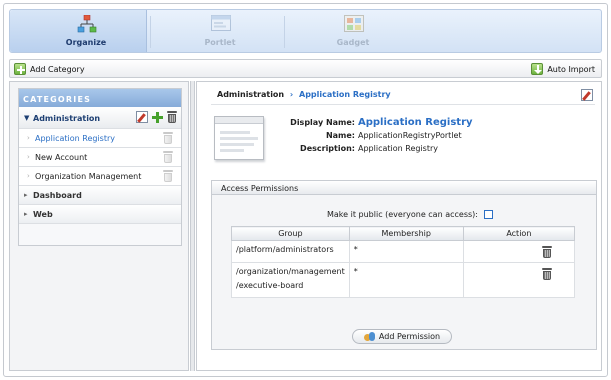 This screenshot has width=611, height=380. What do you see at coordinates (86, 42) in the screenshot?
I see `tab-organize-label: Organize` at bounding box center [86, 42].